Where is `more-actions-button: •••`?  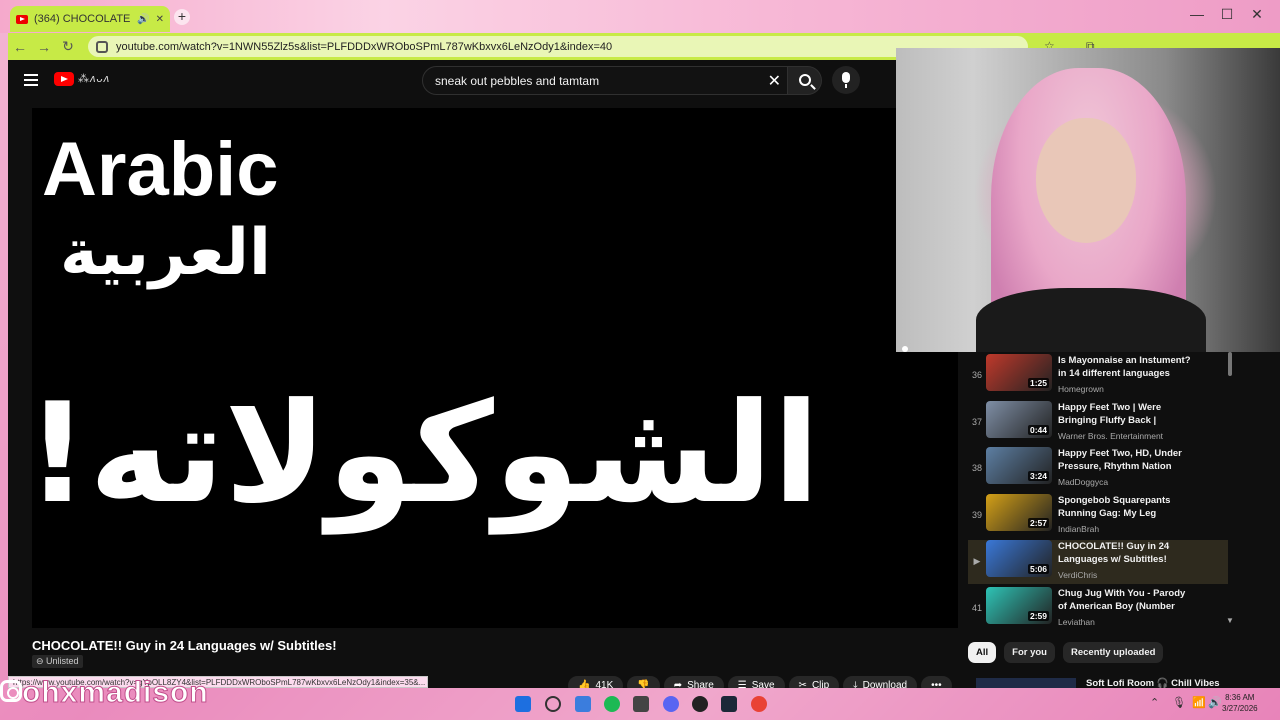 more-actions-button: ••• is located at coordinates (936, 681).